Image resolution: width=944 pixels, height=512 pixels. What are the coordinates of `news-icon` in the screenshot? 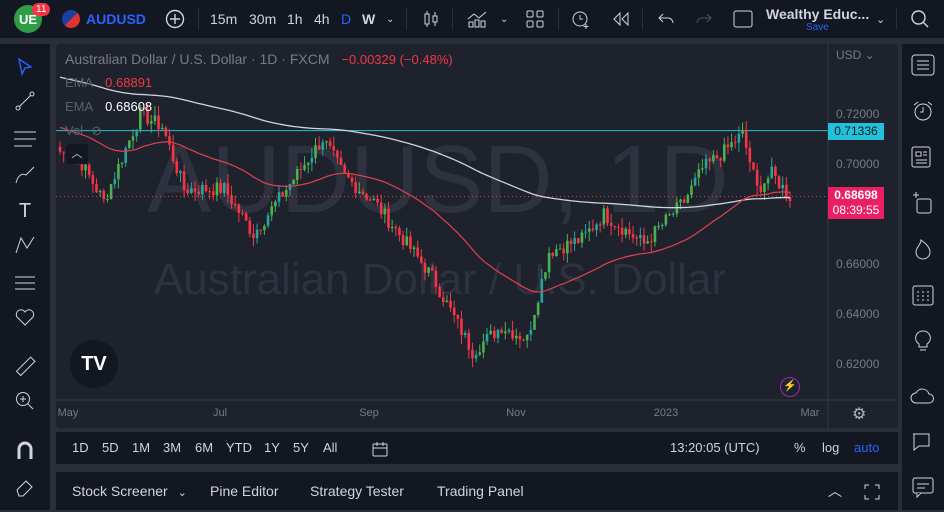 It's located at (923, 157).